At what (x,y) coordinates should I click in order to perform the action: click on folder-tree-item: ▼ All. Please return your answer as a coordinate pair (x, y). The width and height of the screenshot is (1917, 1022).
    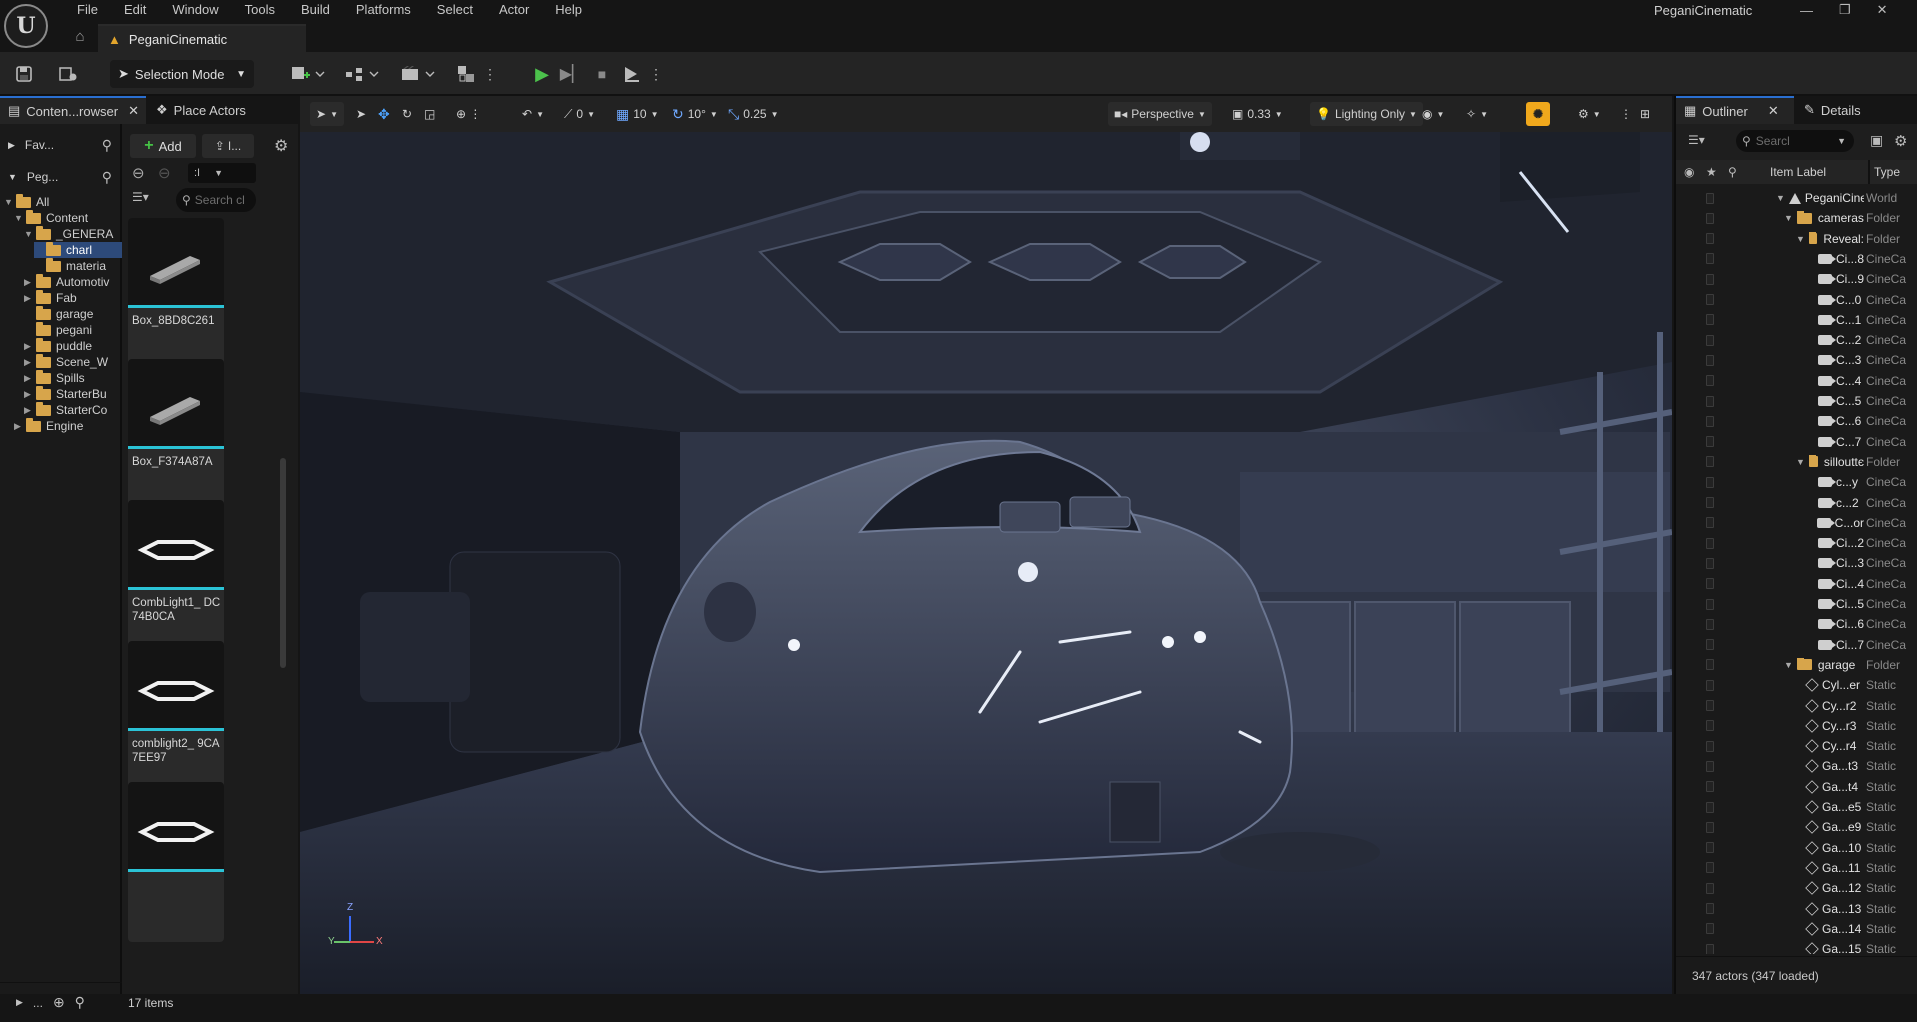
    Looking at the image, I should click on (63, 202).